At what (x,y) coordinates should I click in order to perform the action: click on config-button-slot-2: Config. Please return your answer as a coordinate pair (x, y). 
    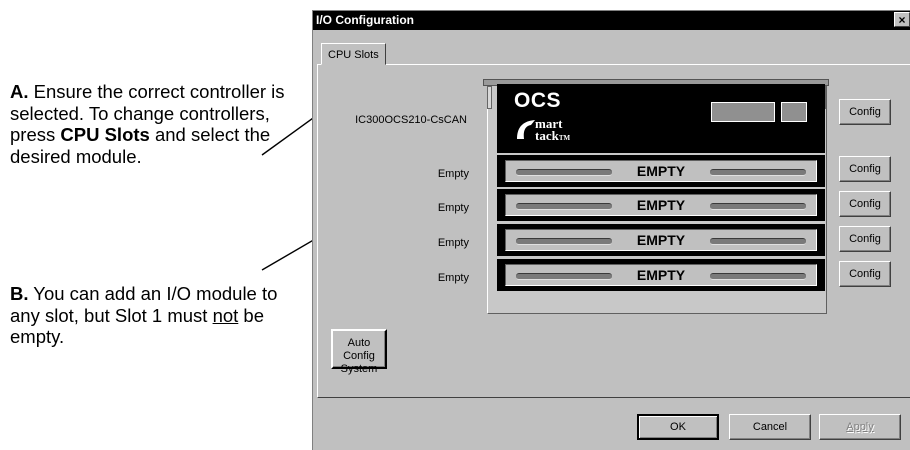
    Looking at the image, I should click on (865, 204).